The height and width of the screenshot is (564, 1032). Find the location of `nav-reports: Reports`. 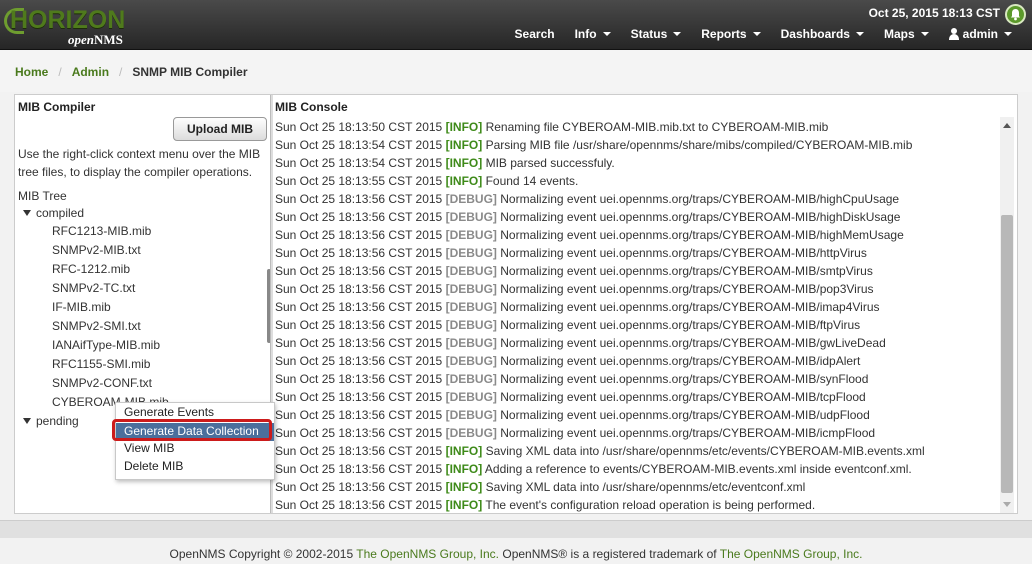

nav-reports: Reports is located at coordinates (730, 34).